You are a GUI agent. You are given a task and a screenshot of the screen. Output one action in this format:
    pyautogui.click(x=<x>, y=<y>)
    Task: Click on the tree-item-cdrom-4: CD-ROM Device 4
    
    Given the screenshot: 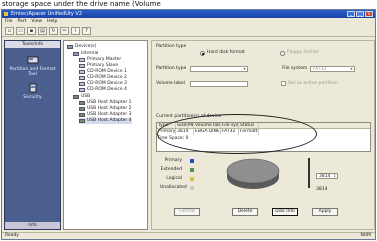 What is the action you would take?
    pyautogui.click(x=103, y=90)
    